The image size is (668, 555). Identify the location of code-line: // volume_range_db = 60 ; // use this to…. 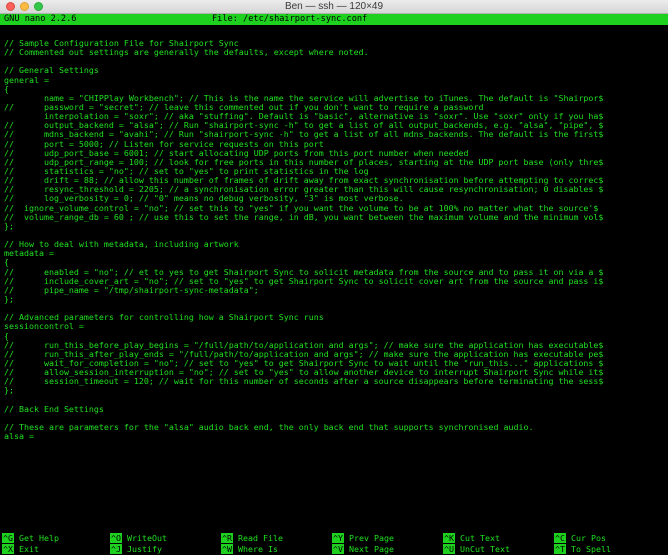
(336, 217).